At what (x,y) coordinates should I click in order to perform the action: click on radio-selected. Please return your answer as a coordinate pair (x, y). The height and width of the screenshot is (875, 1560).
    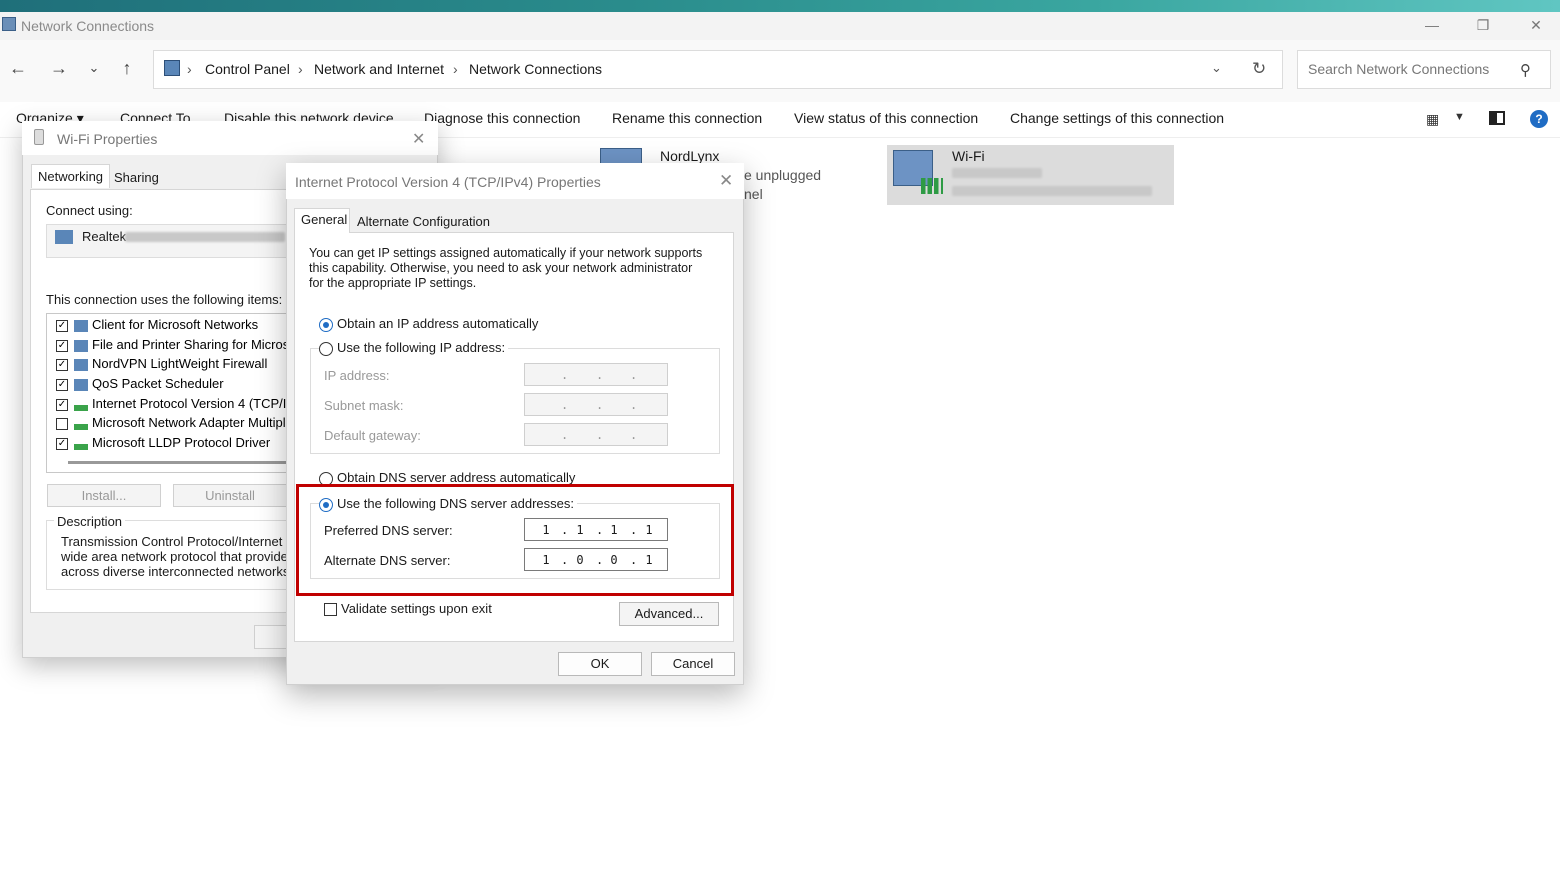
    Looking at the image, I should click on (326, 324).